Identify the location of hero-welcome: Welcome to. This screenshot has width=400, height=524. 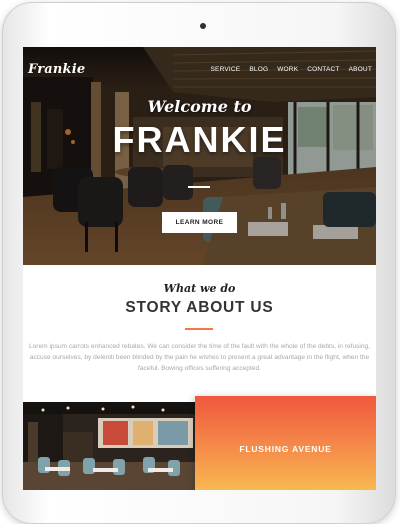
(199, 106).